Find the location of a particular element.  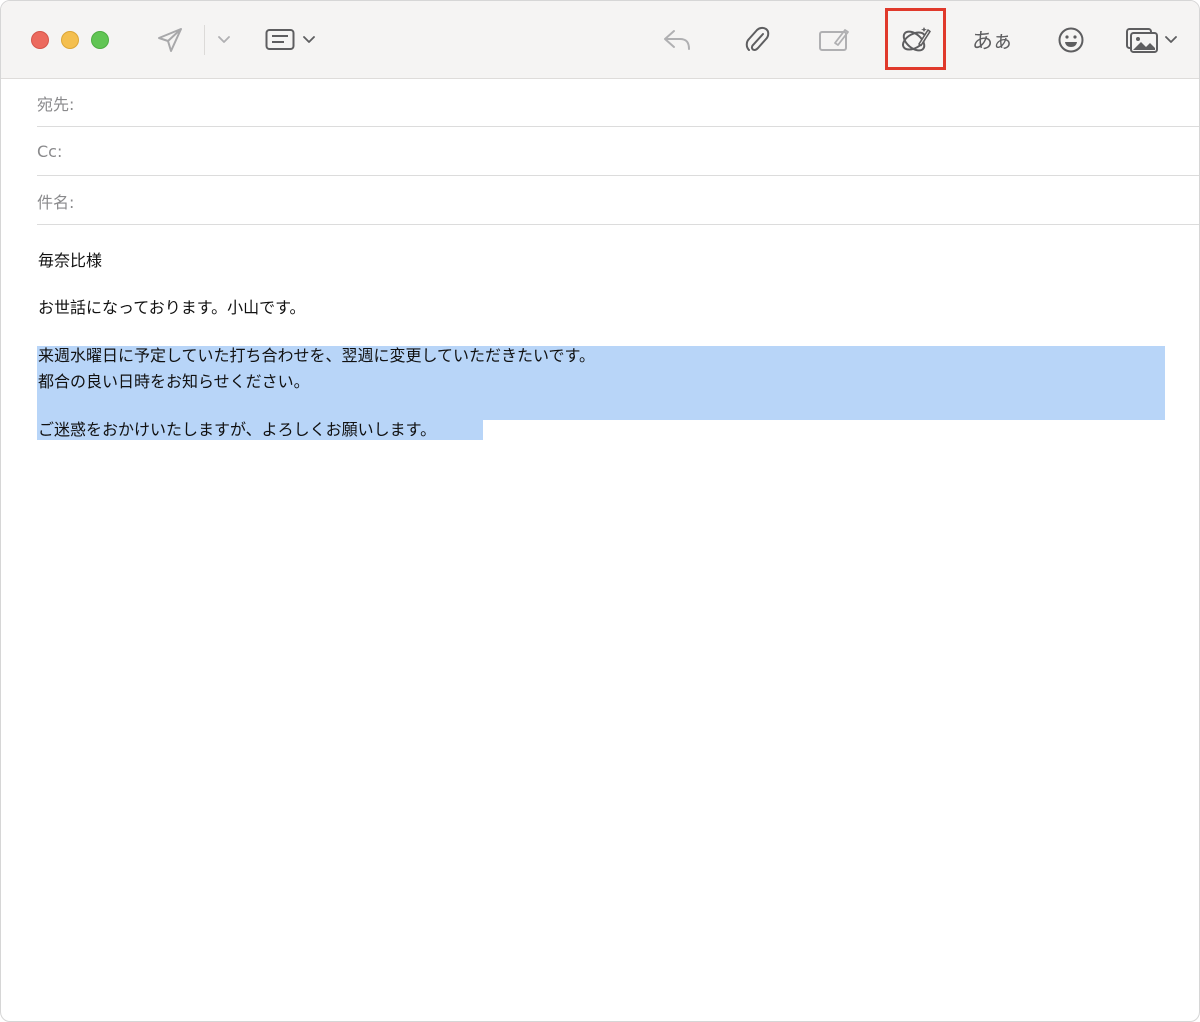

markup-button is located at coordinates (834, 40).